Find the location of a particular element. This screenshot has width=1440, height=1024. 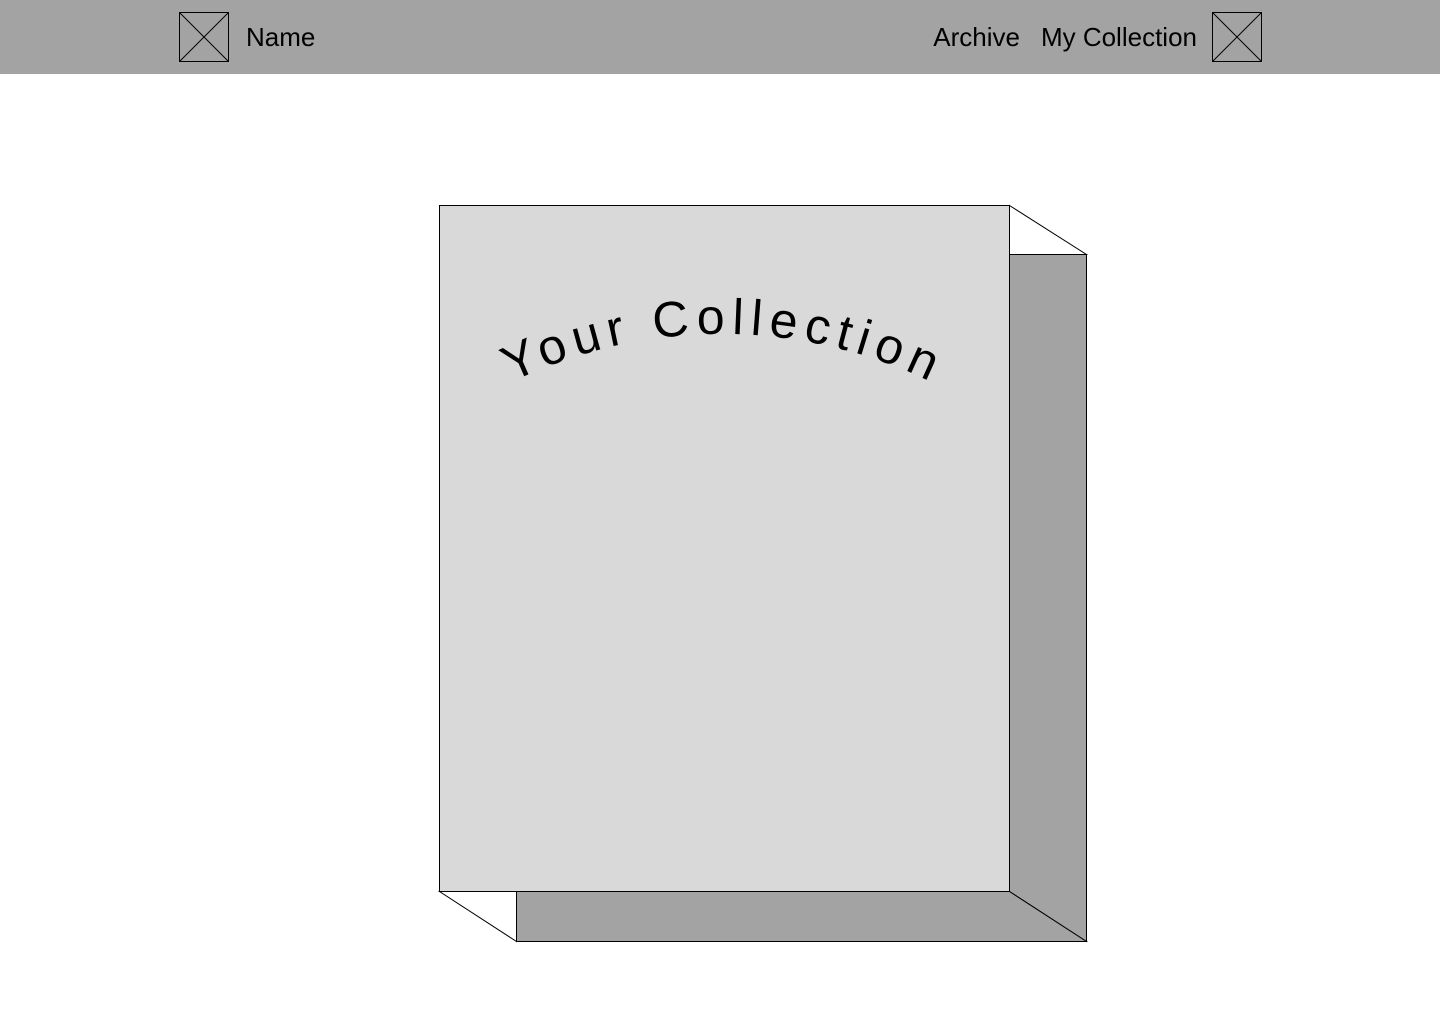

book-top-corner is located at coordinates (1049, 229).